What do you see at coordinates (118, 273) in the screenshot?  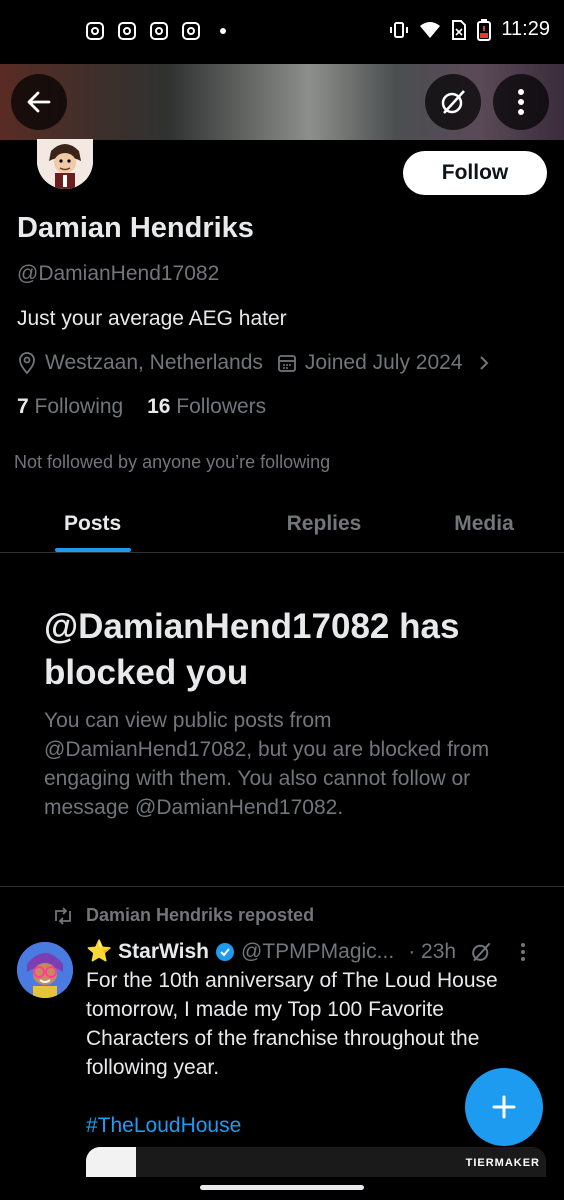 I see `profile-handle: @DamianHend17082` at bounding box center [118, 273].